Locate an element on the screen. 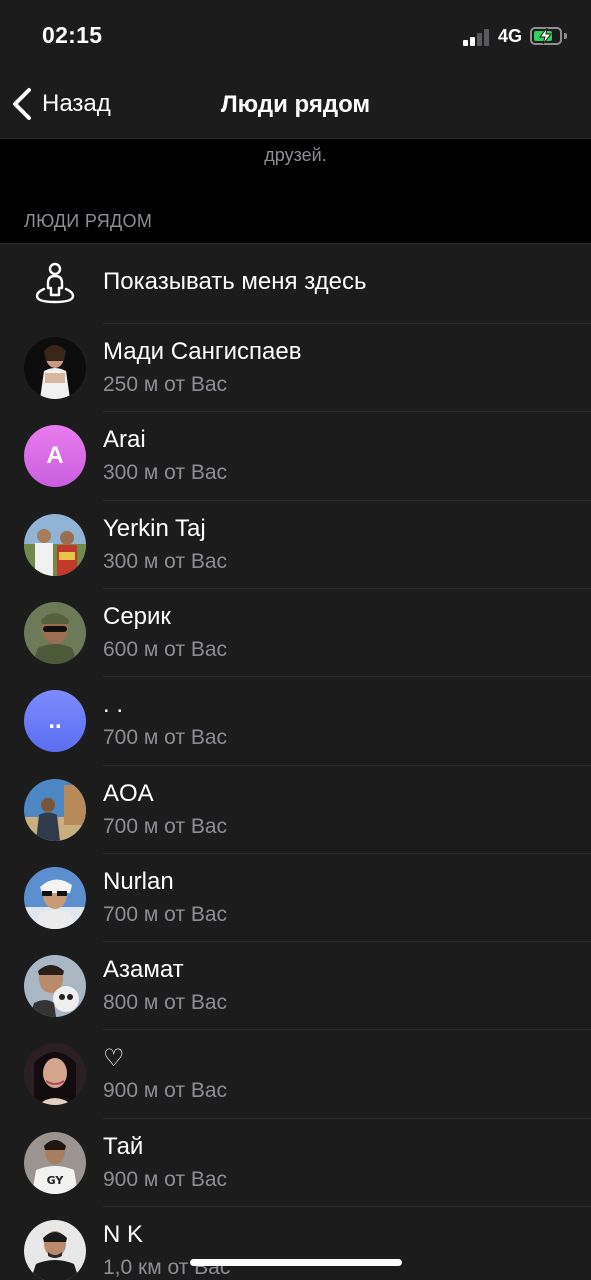 The width and height of the screenshot is (591, 1280). avatar: .. is located at coordinates (55, 721).